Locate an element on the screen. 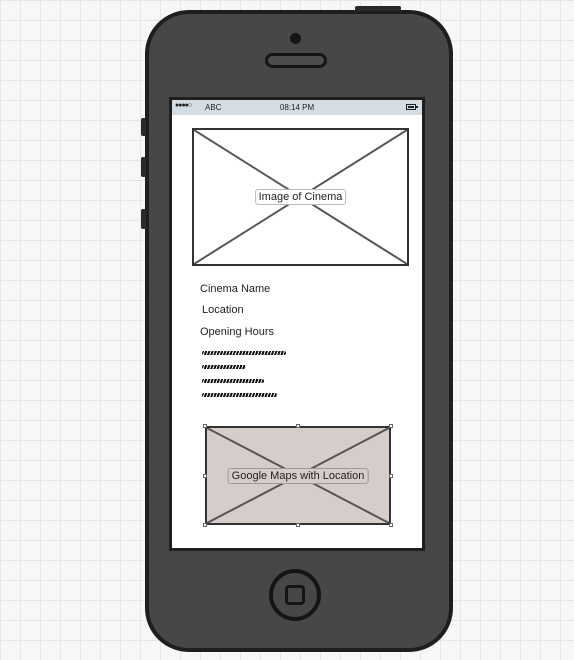 Image resolution: width=574 pixels, height=660 pixels. location-label: Location is located at coordinates (223, 310).